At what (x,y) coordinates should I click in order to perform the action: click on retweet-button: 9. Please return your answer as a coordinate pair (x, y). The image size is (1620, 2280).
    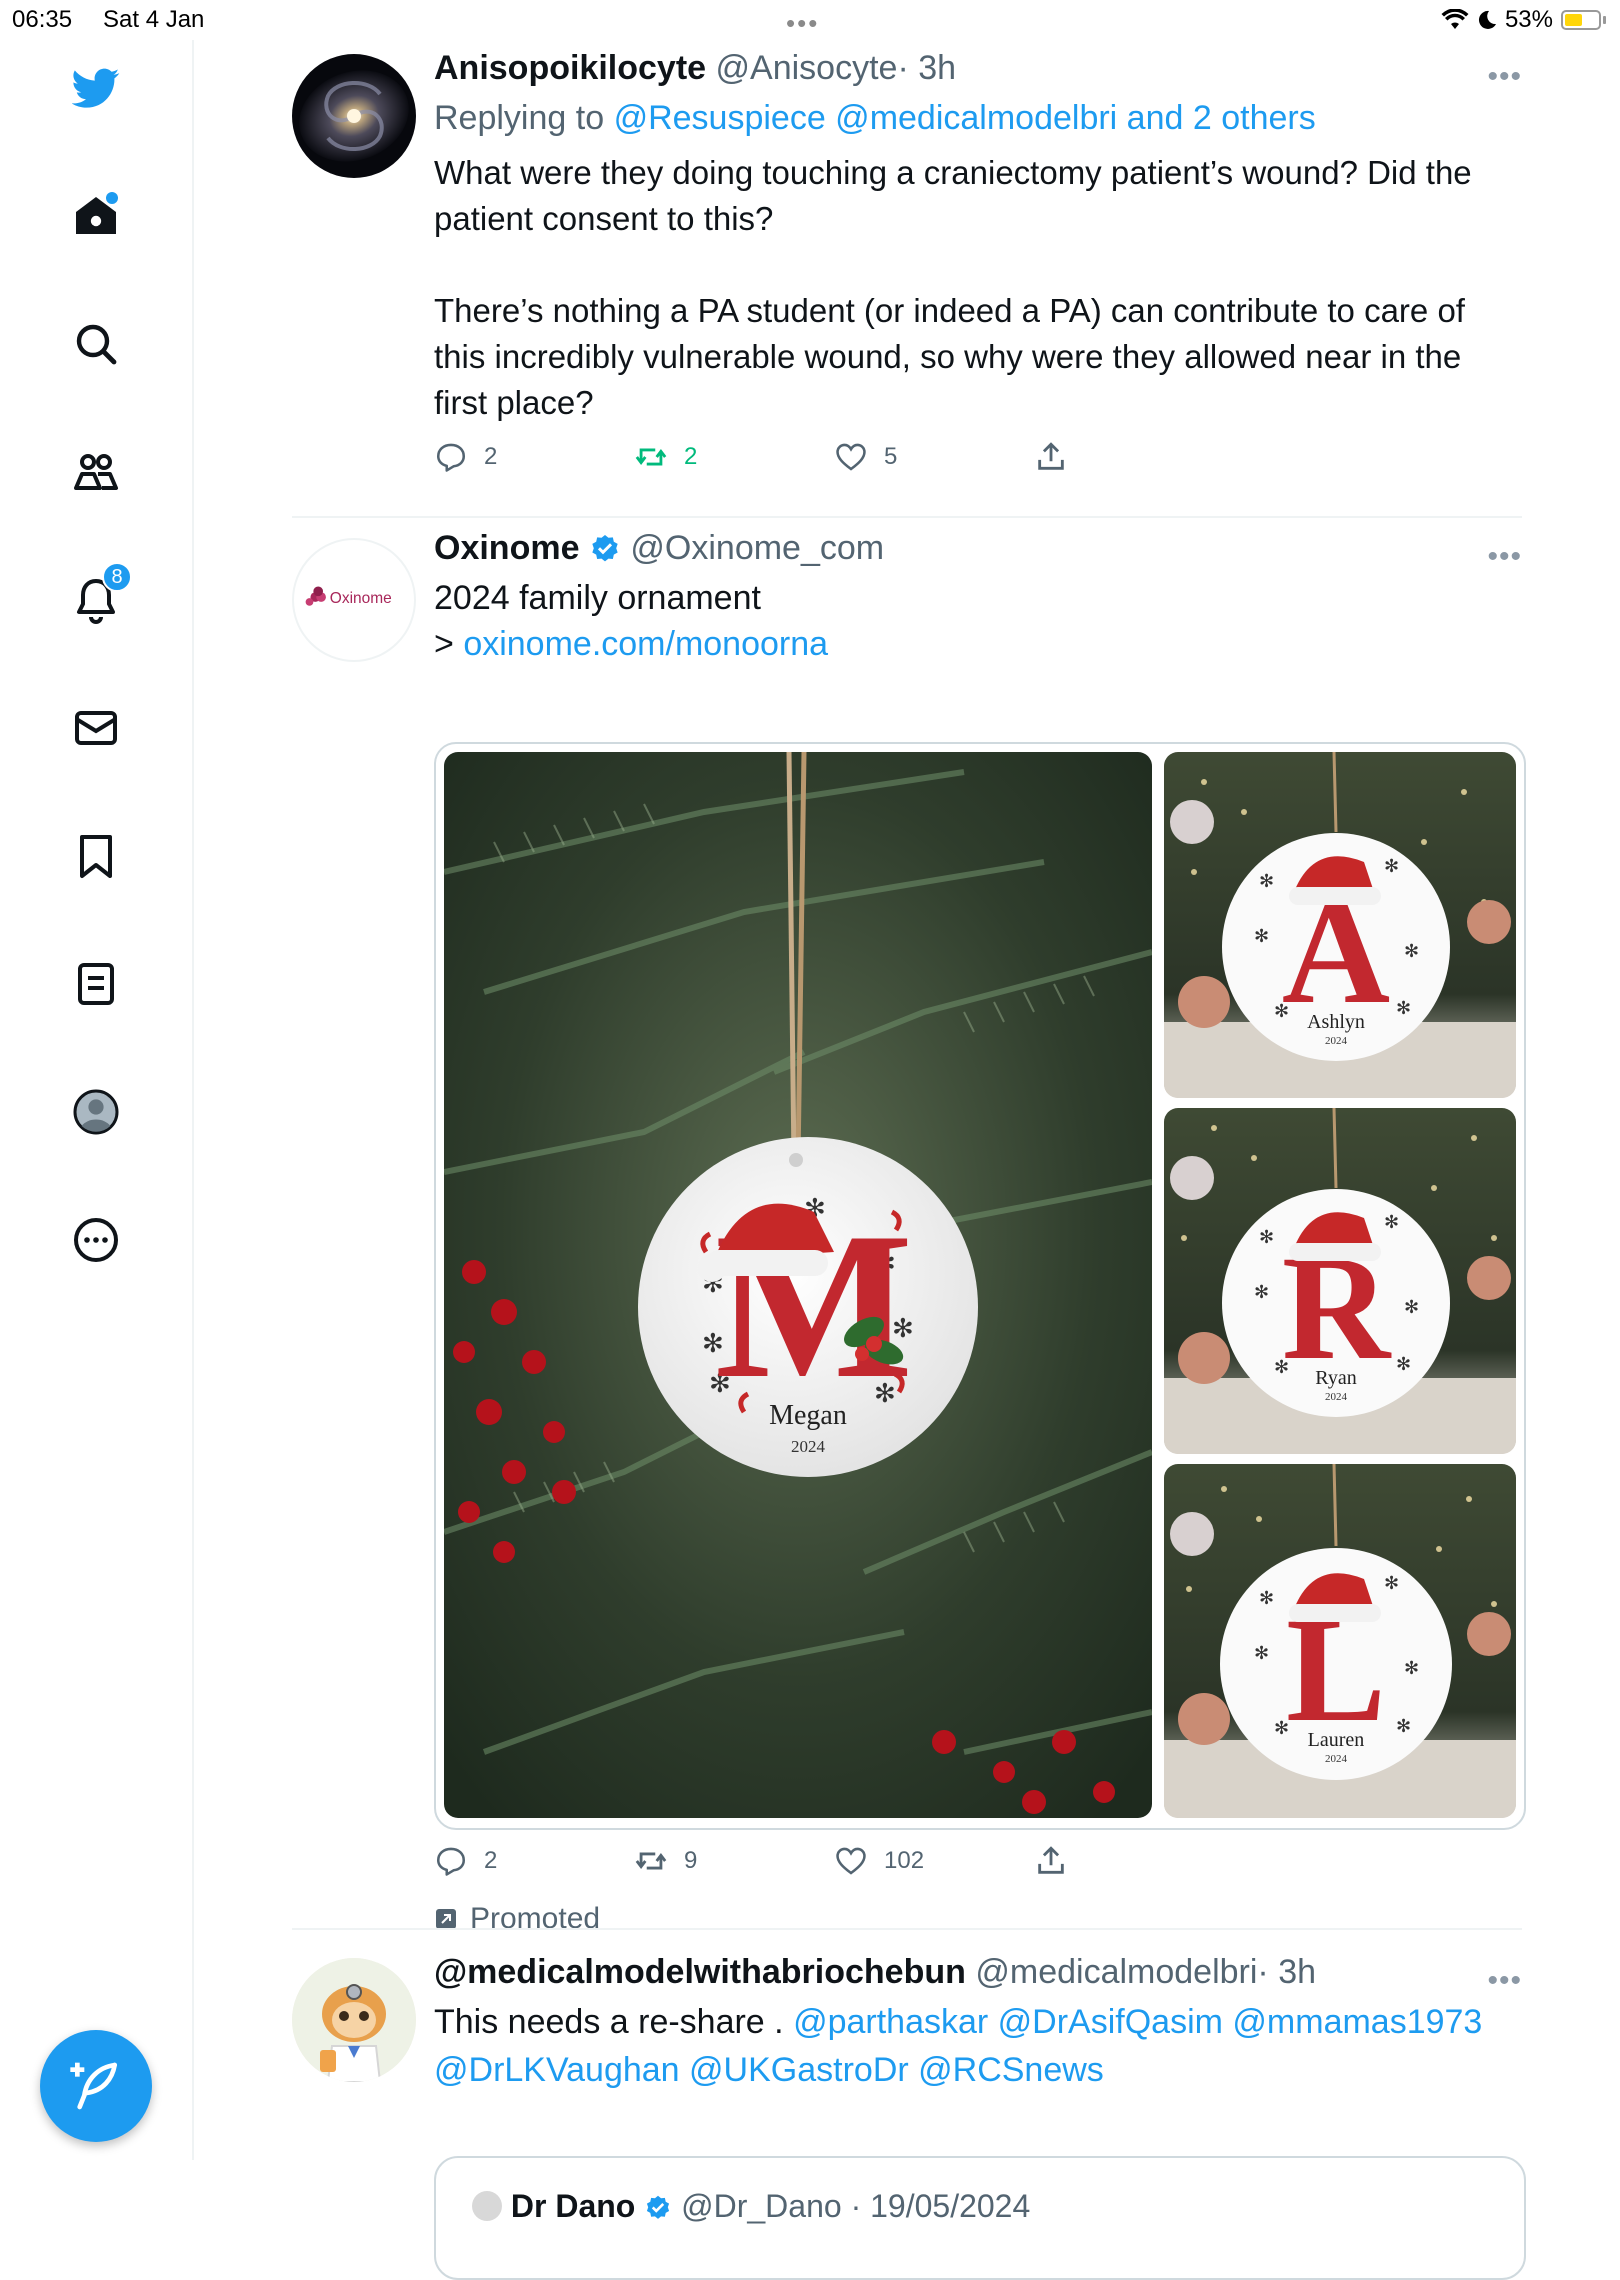
    Looking at the image, I should click on (665, 1861).